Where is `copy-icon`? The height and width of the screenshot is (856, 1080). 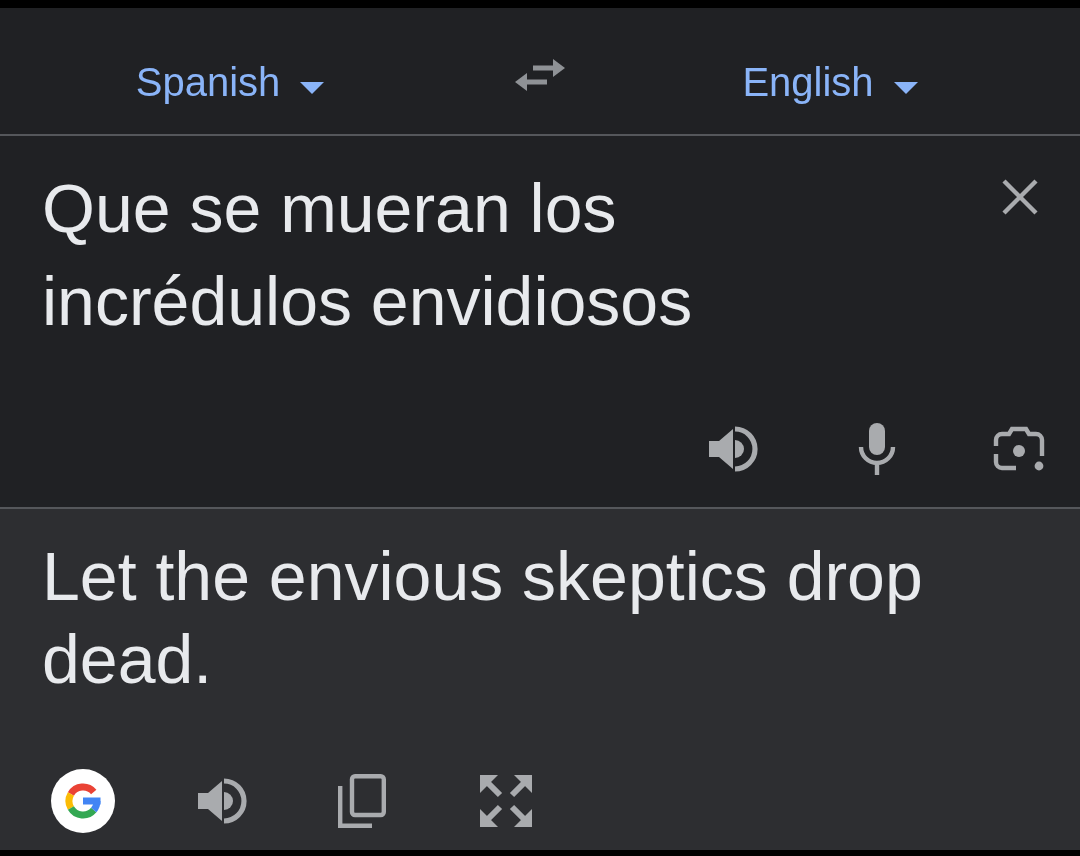
copy-icon is located at coordinates (362, 801).